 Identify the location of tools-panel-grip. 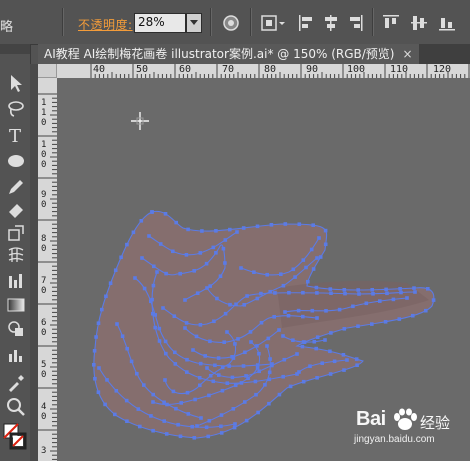
(15, 49).